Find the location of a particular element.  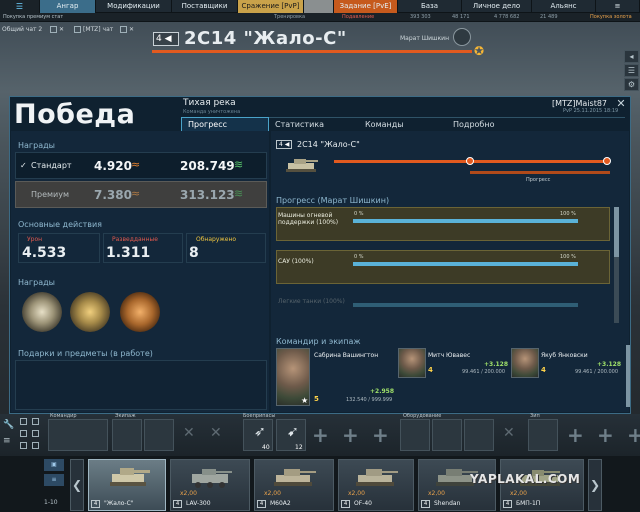

filter-flag-icon: ▣ is located at coordinates (54, 465).